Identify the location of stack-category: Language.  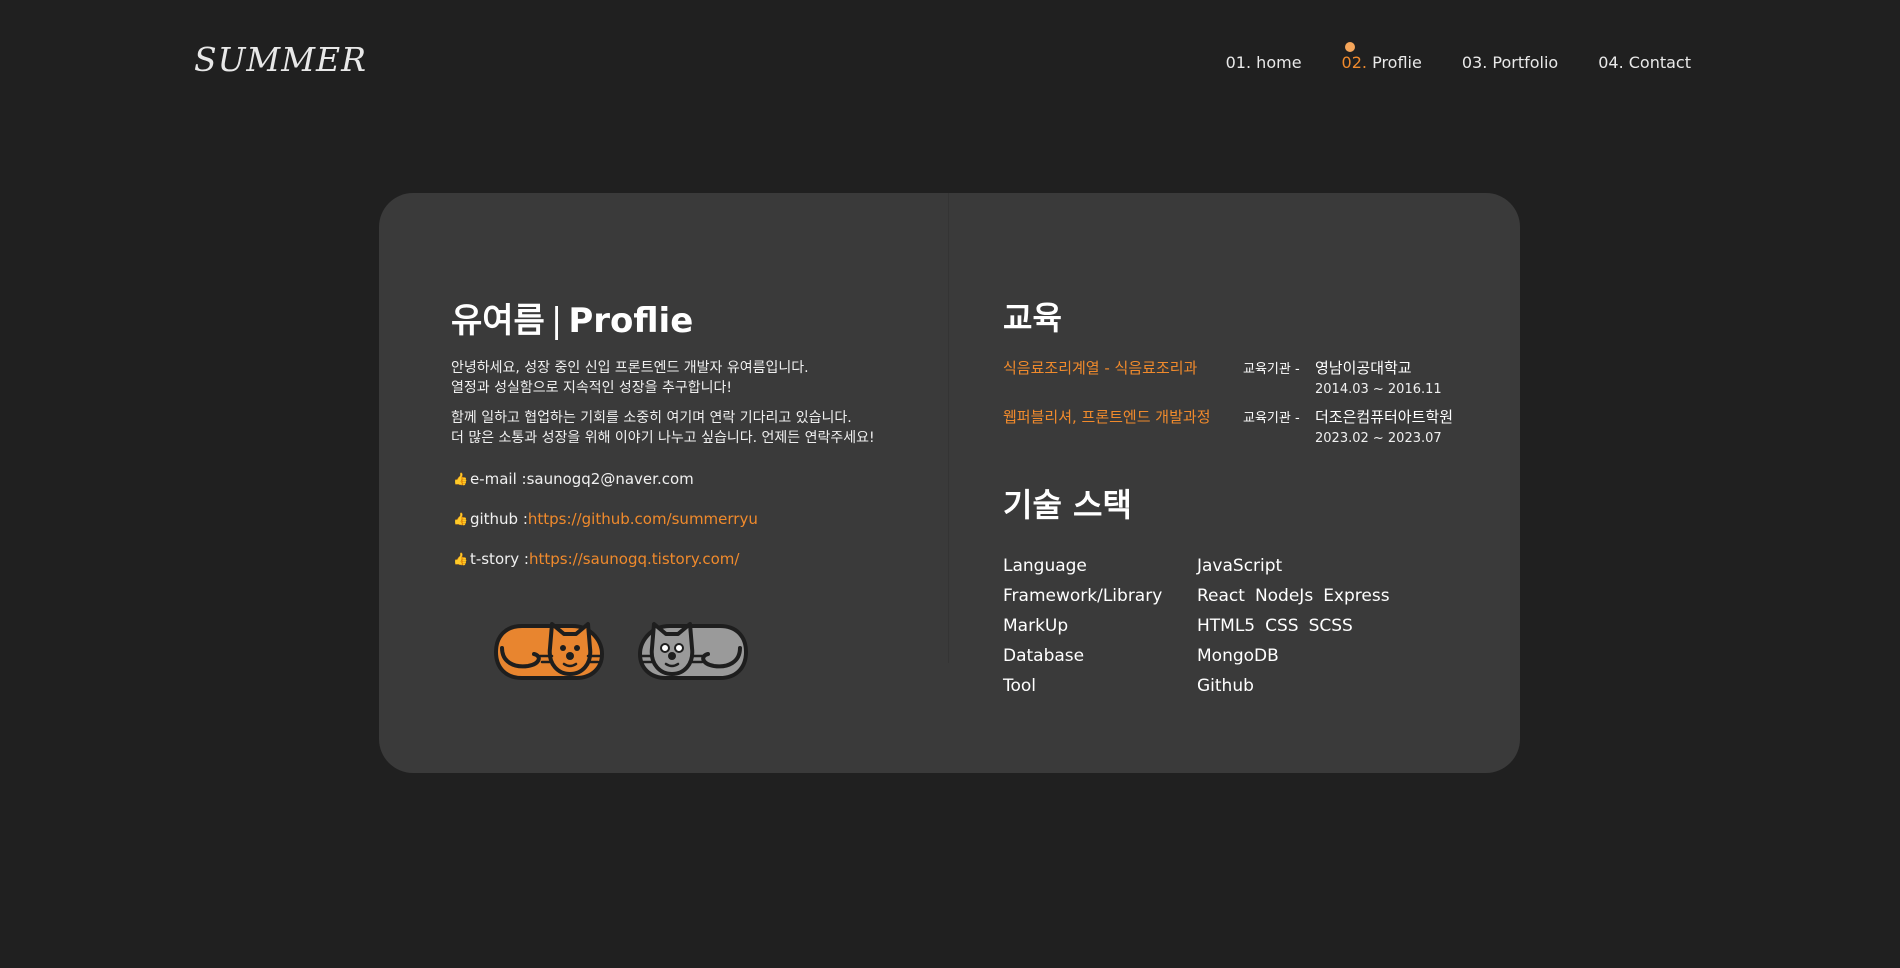
(1045, 566).